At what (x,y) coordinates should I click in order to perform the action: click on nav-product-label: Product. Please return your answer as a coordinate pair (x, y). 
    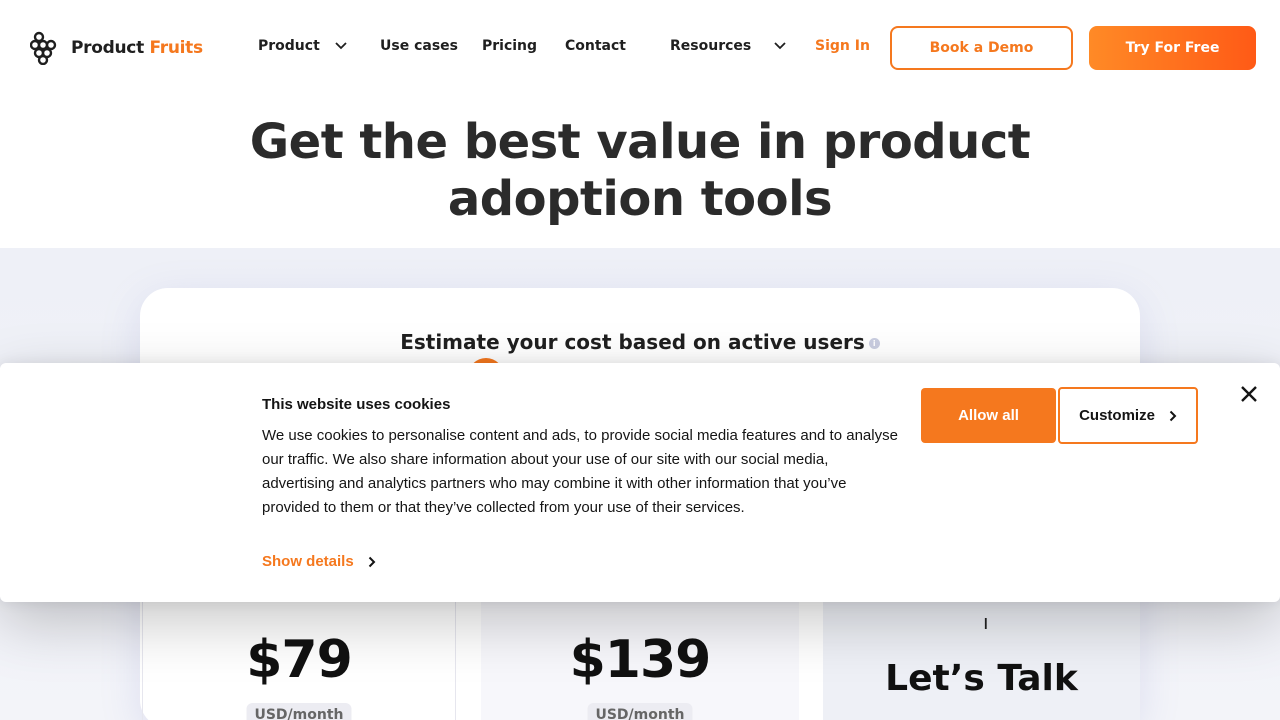
    Looking at the image, I should click on (289, 46).